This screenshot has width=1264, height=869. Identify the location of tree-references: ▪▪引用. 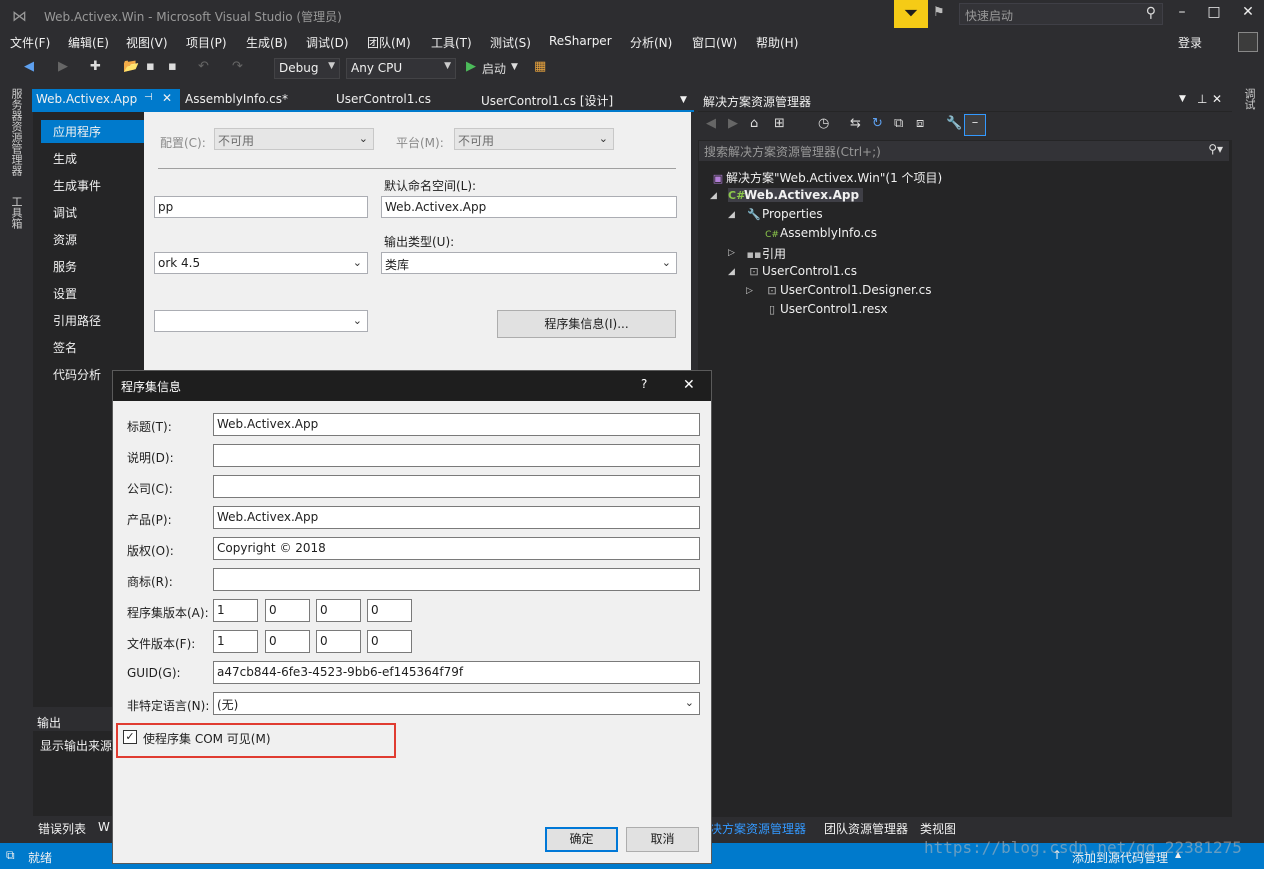
(766, 253).